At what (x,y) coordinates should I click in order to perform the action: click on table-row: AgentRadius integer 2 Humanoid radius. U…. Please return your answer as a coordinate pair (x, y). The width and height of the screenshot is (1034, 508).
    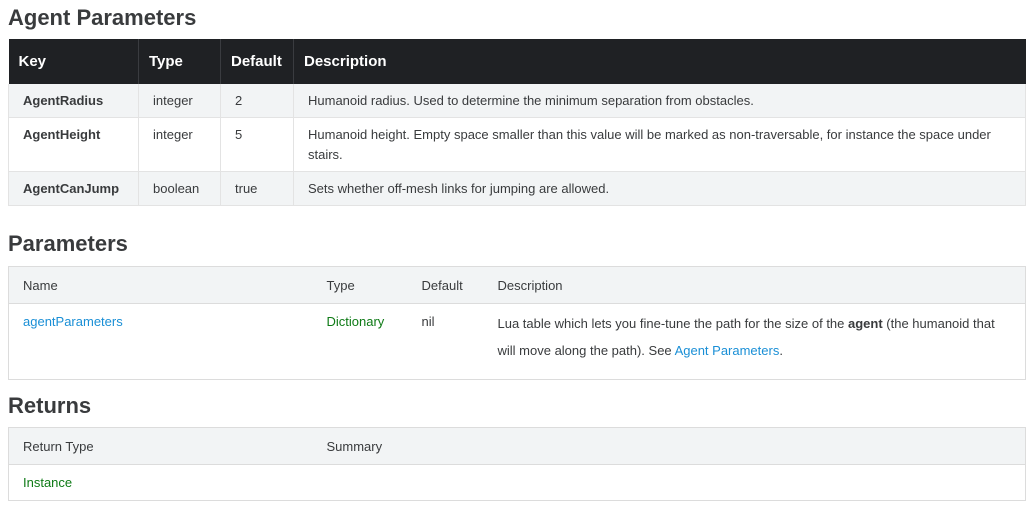
    Looking at the image, I should click on (517, 101).